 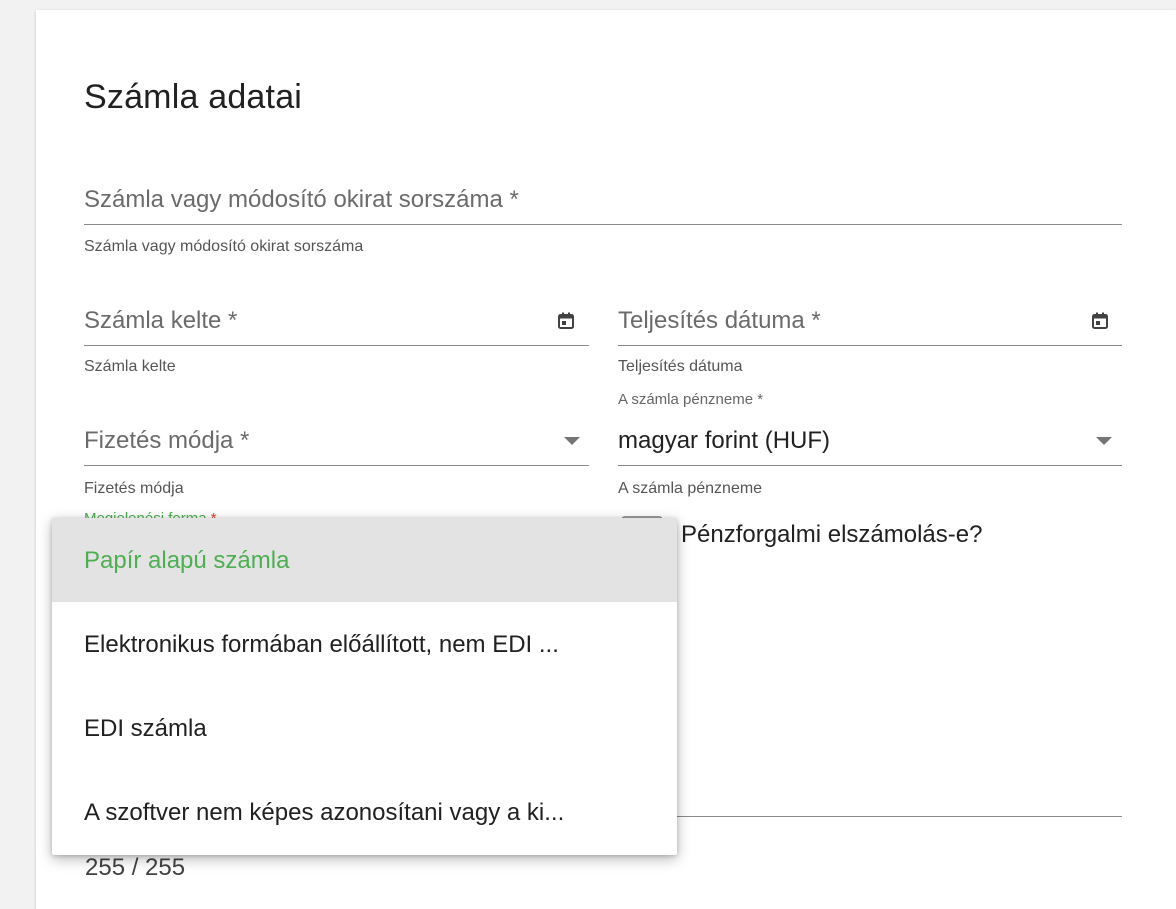 What do you see at coordinates (691, 399) in the screenshot?
I see `currency-label: A számla pénzneme *` at bounding box center [691, 399].